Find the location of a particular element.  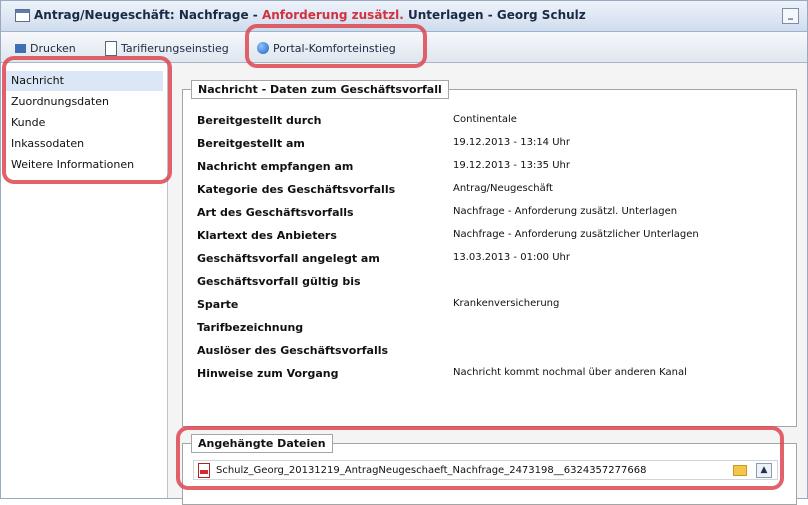

print-button: Drucken is located at coordinates (45, 48).